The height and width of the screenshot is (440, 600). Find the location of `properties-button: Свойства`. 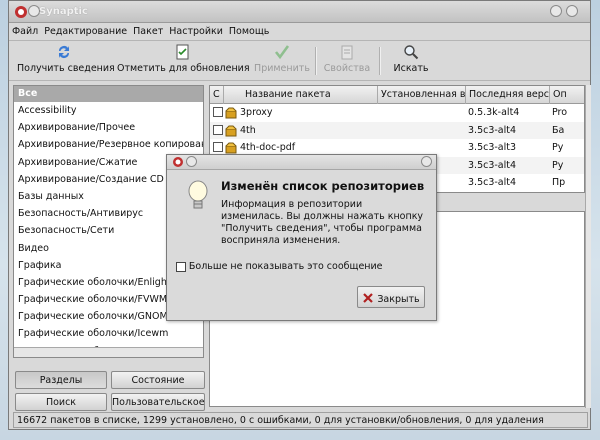

properties-button: Свойства is located at coordinates (347, 61).